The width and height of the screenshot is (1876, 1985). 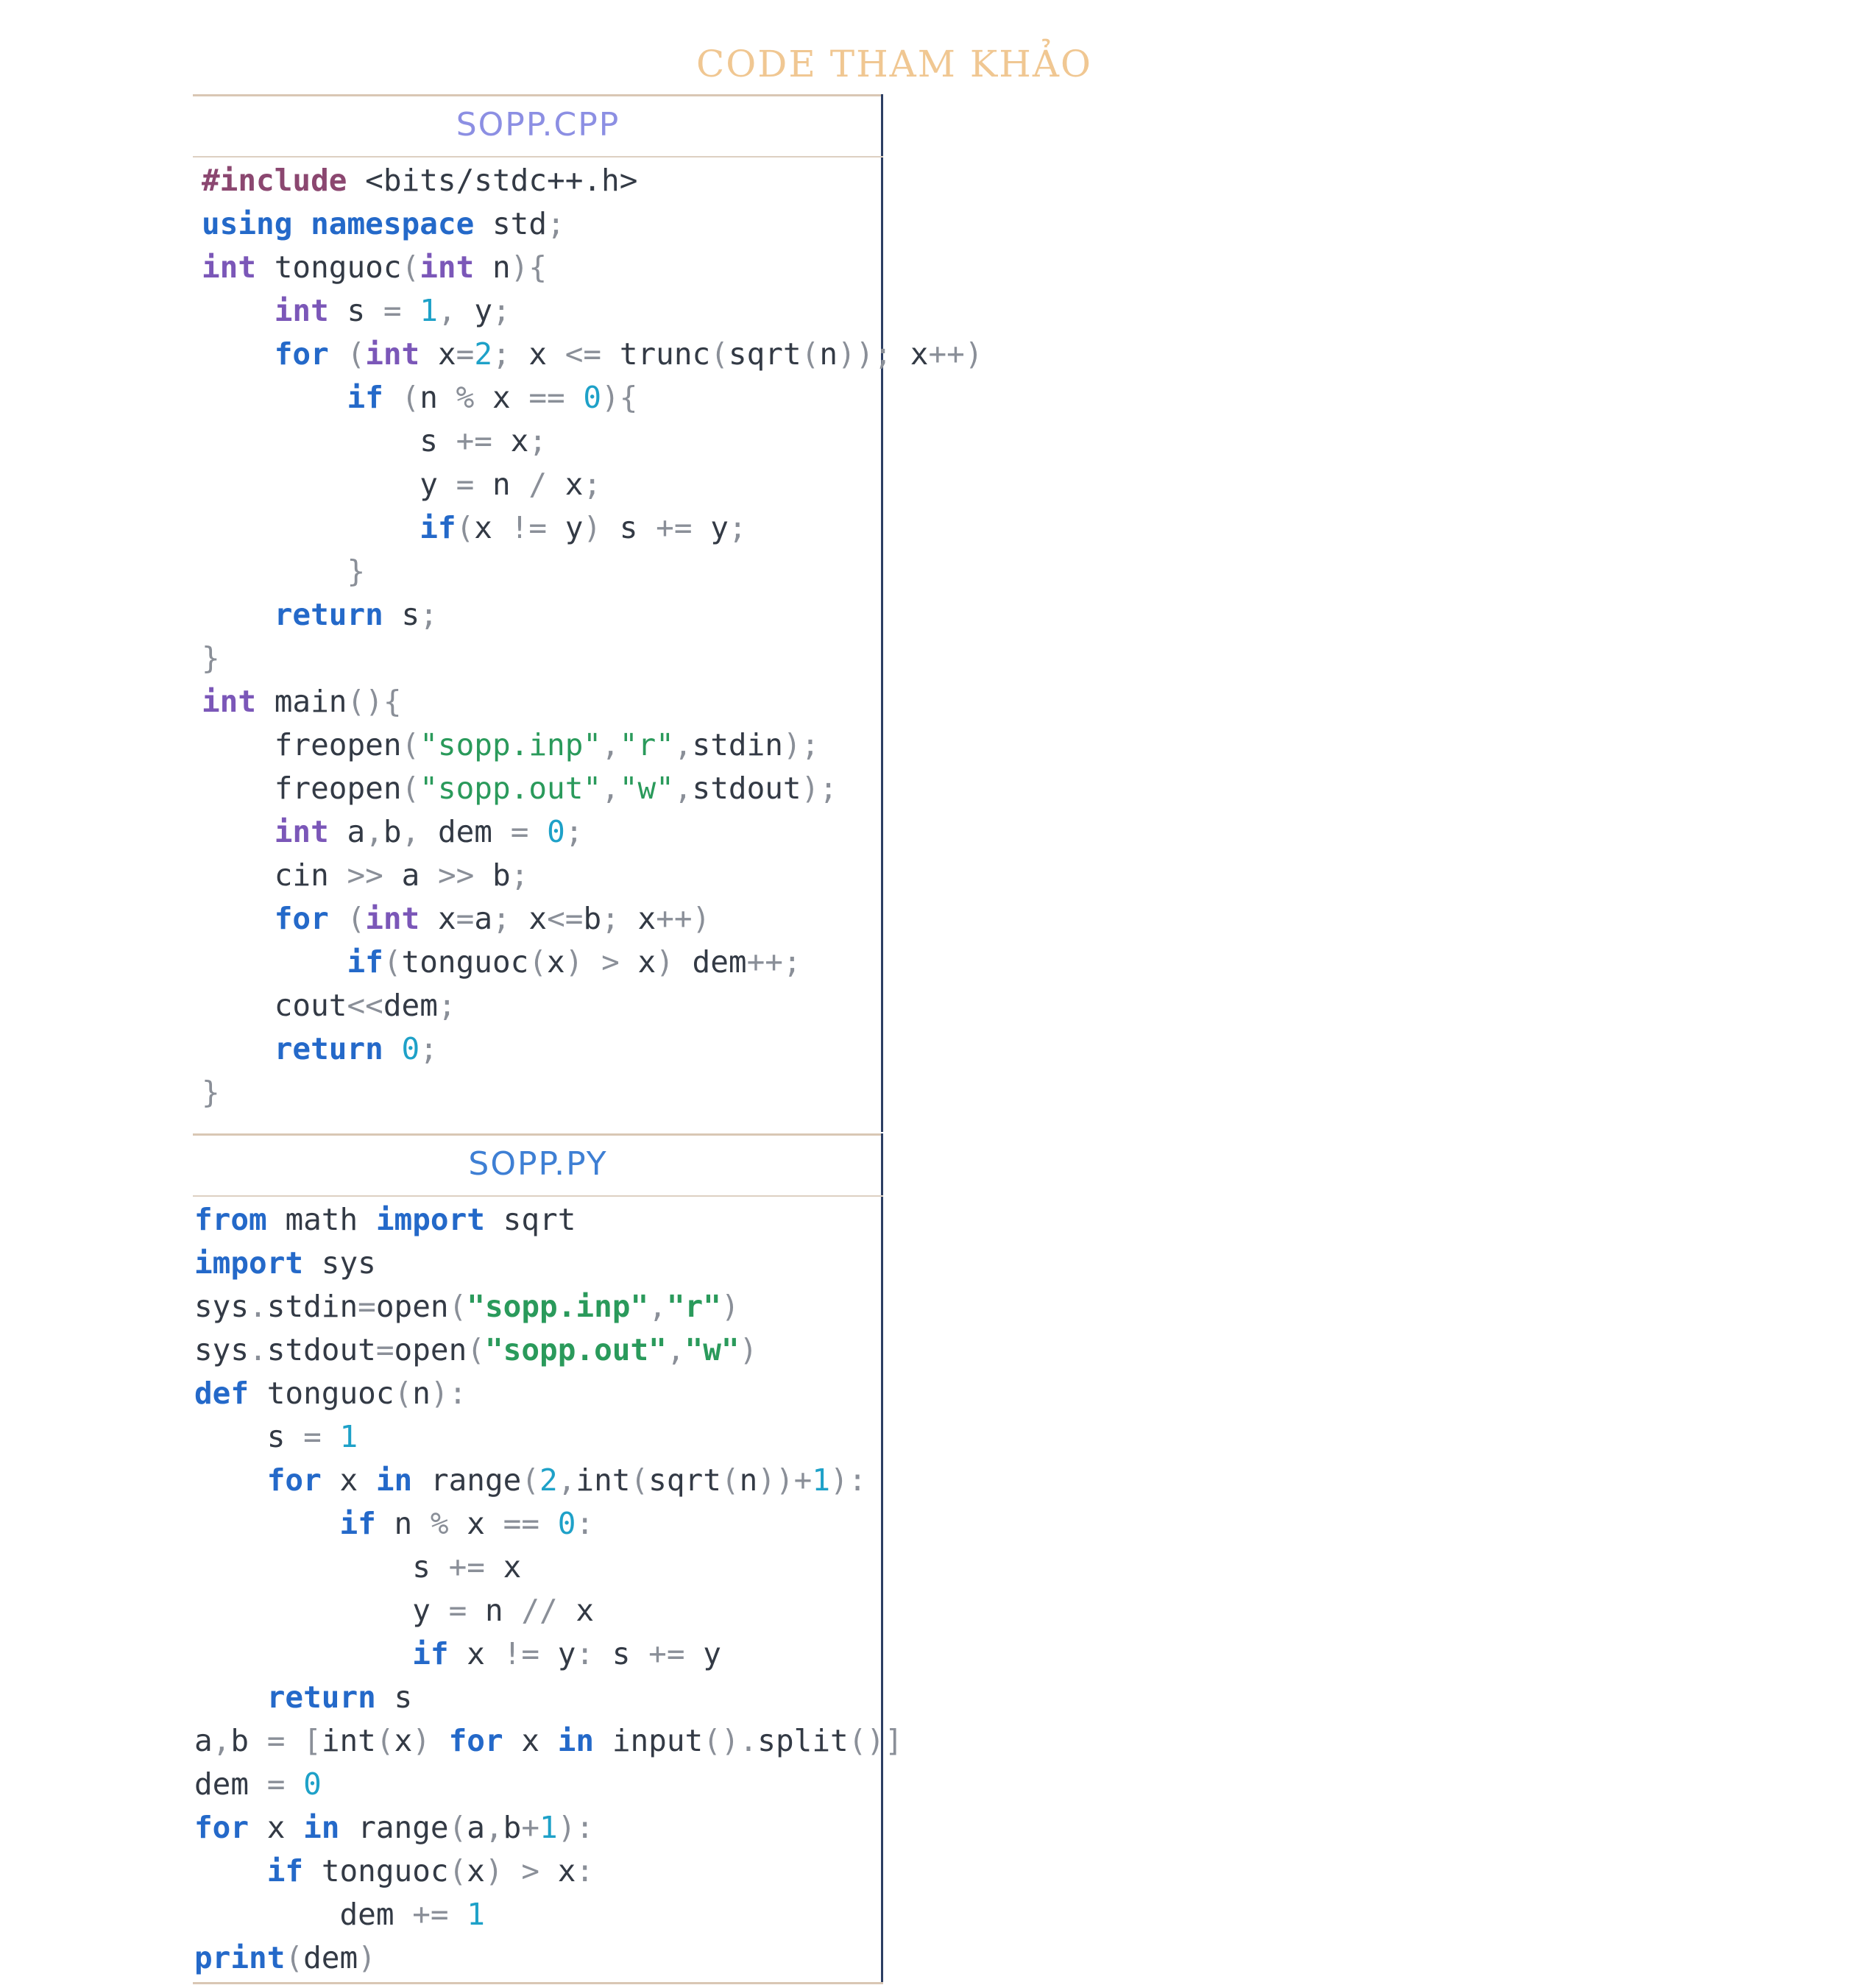 What do you see at coordinates (566, 1480) in the screenshot?
I see `py-code-line: for x in range(2,int(sqrt(n))+1):` at bounding box center [566, 1480].